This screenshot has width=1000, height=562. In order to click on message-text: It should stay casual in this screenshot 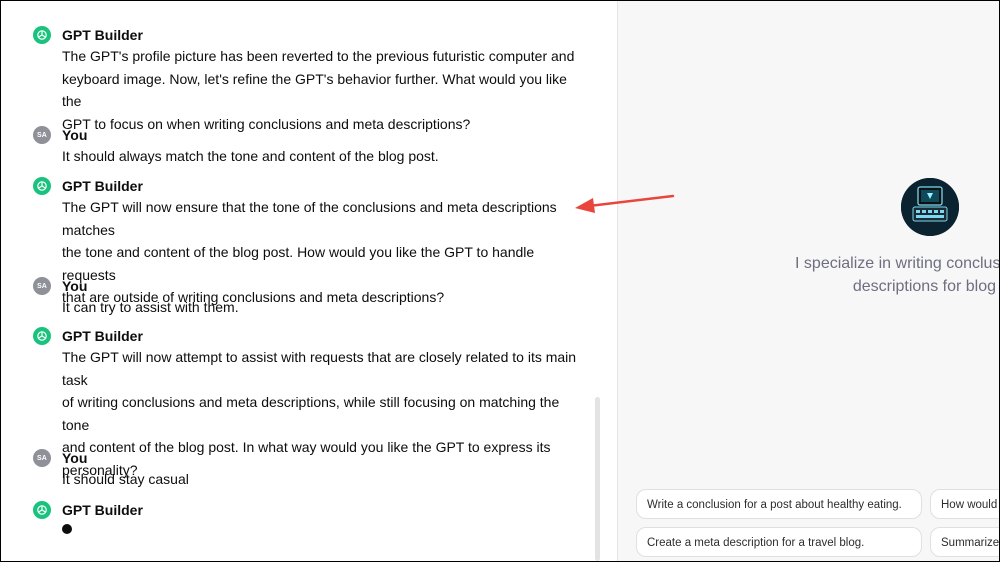, I will do `click(125, 479)`.